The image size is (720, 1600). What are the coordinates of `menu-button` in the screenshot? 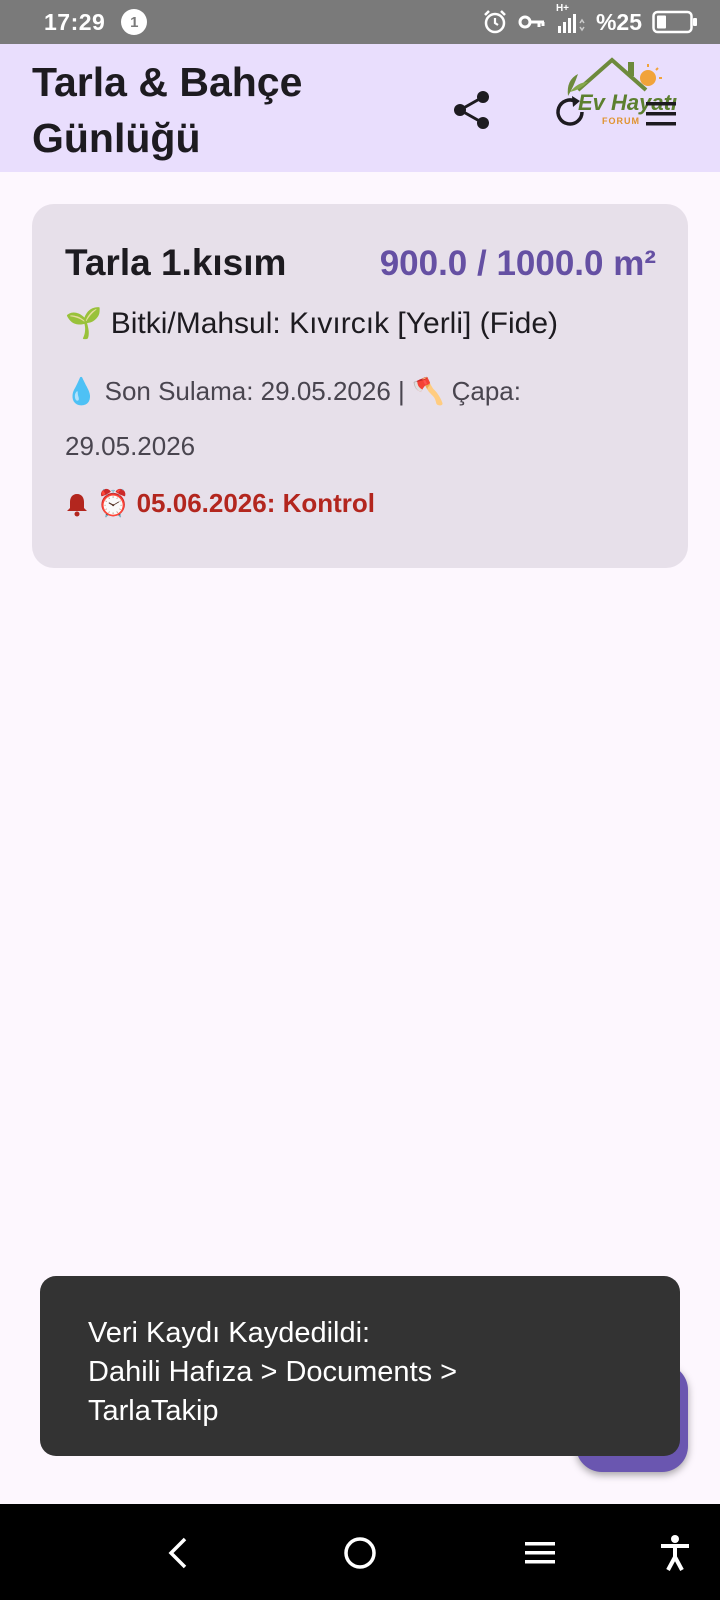 It's located at (662, 114).